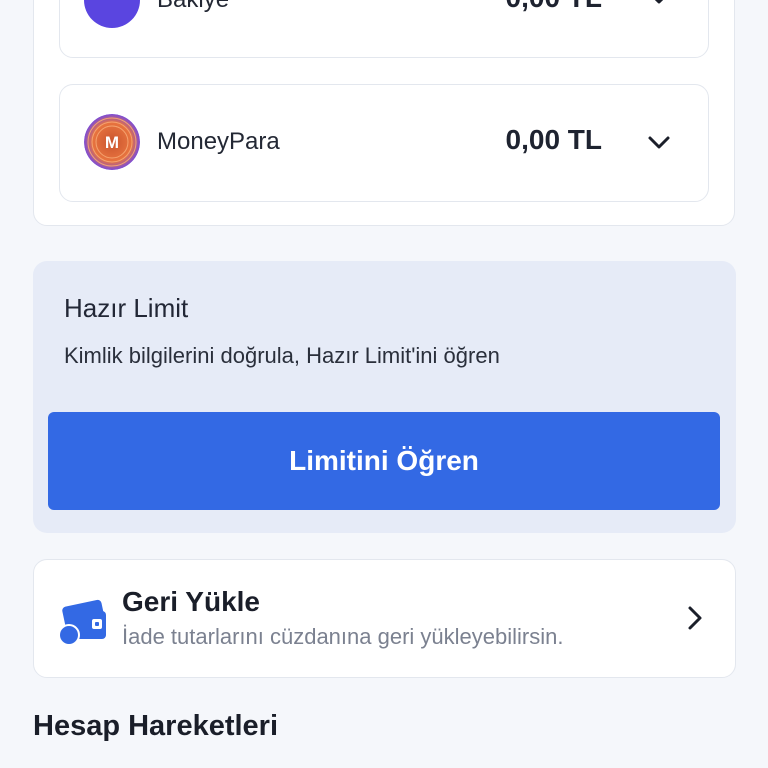 Image resolution: width=768 pixels, height=768 pixels. What do you see at coordinates (384, 143) in the screenshot?
I see `balance-row-moneypara: M MoneyPara 0,00 TL` at bounding box center [384, 143].